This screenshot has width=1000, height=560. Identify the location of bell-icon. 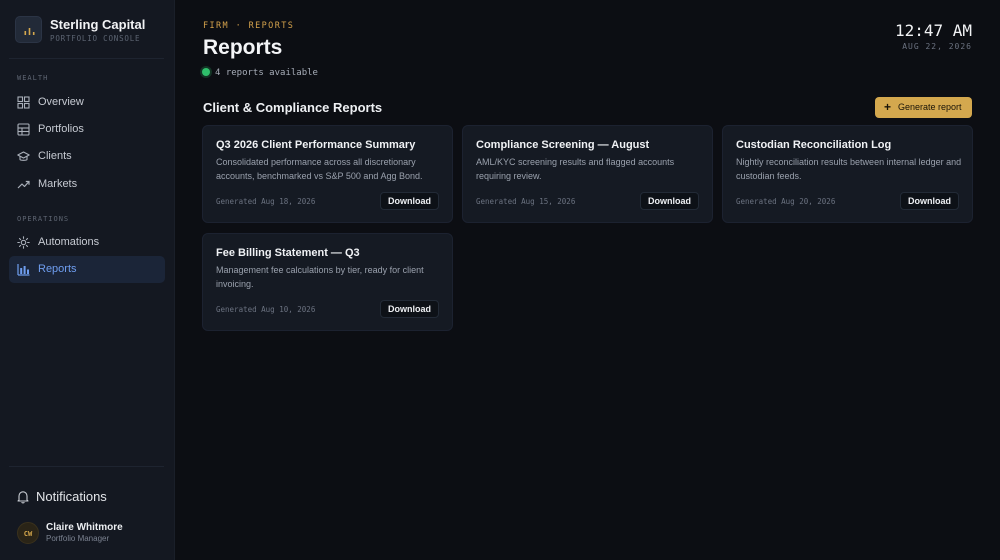
(23, 497).